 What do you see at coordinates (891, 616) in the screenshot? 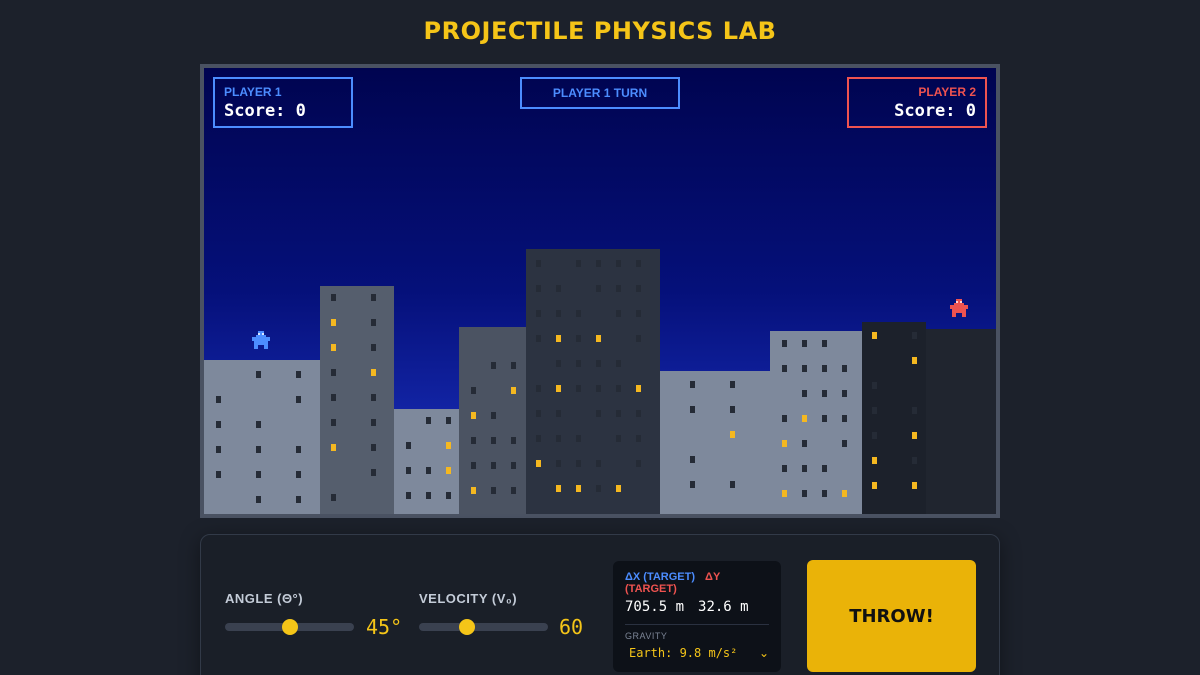
I see `throw-button: THROW!` at bounding box center [891, 616].